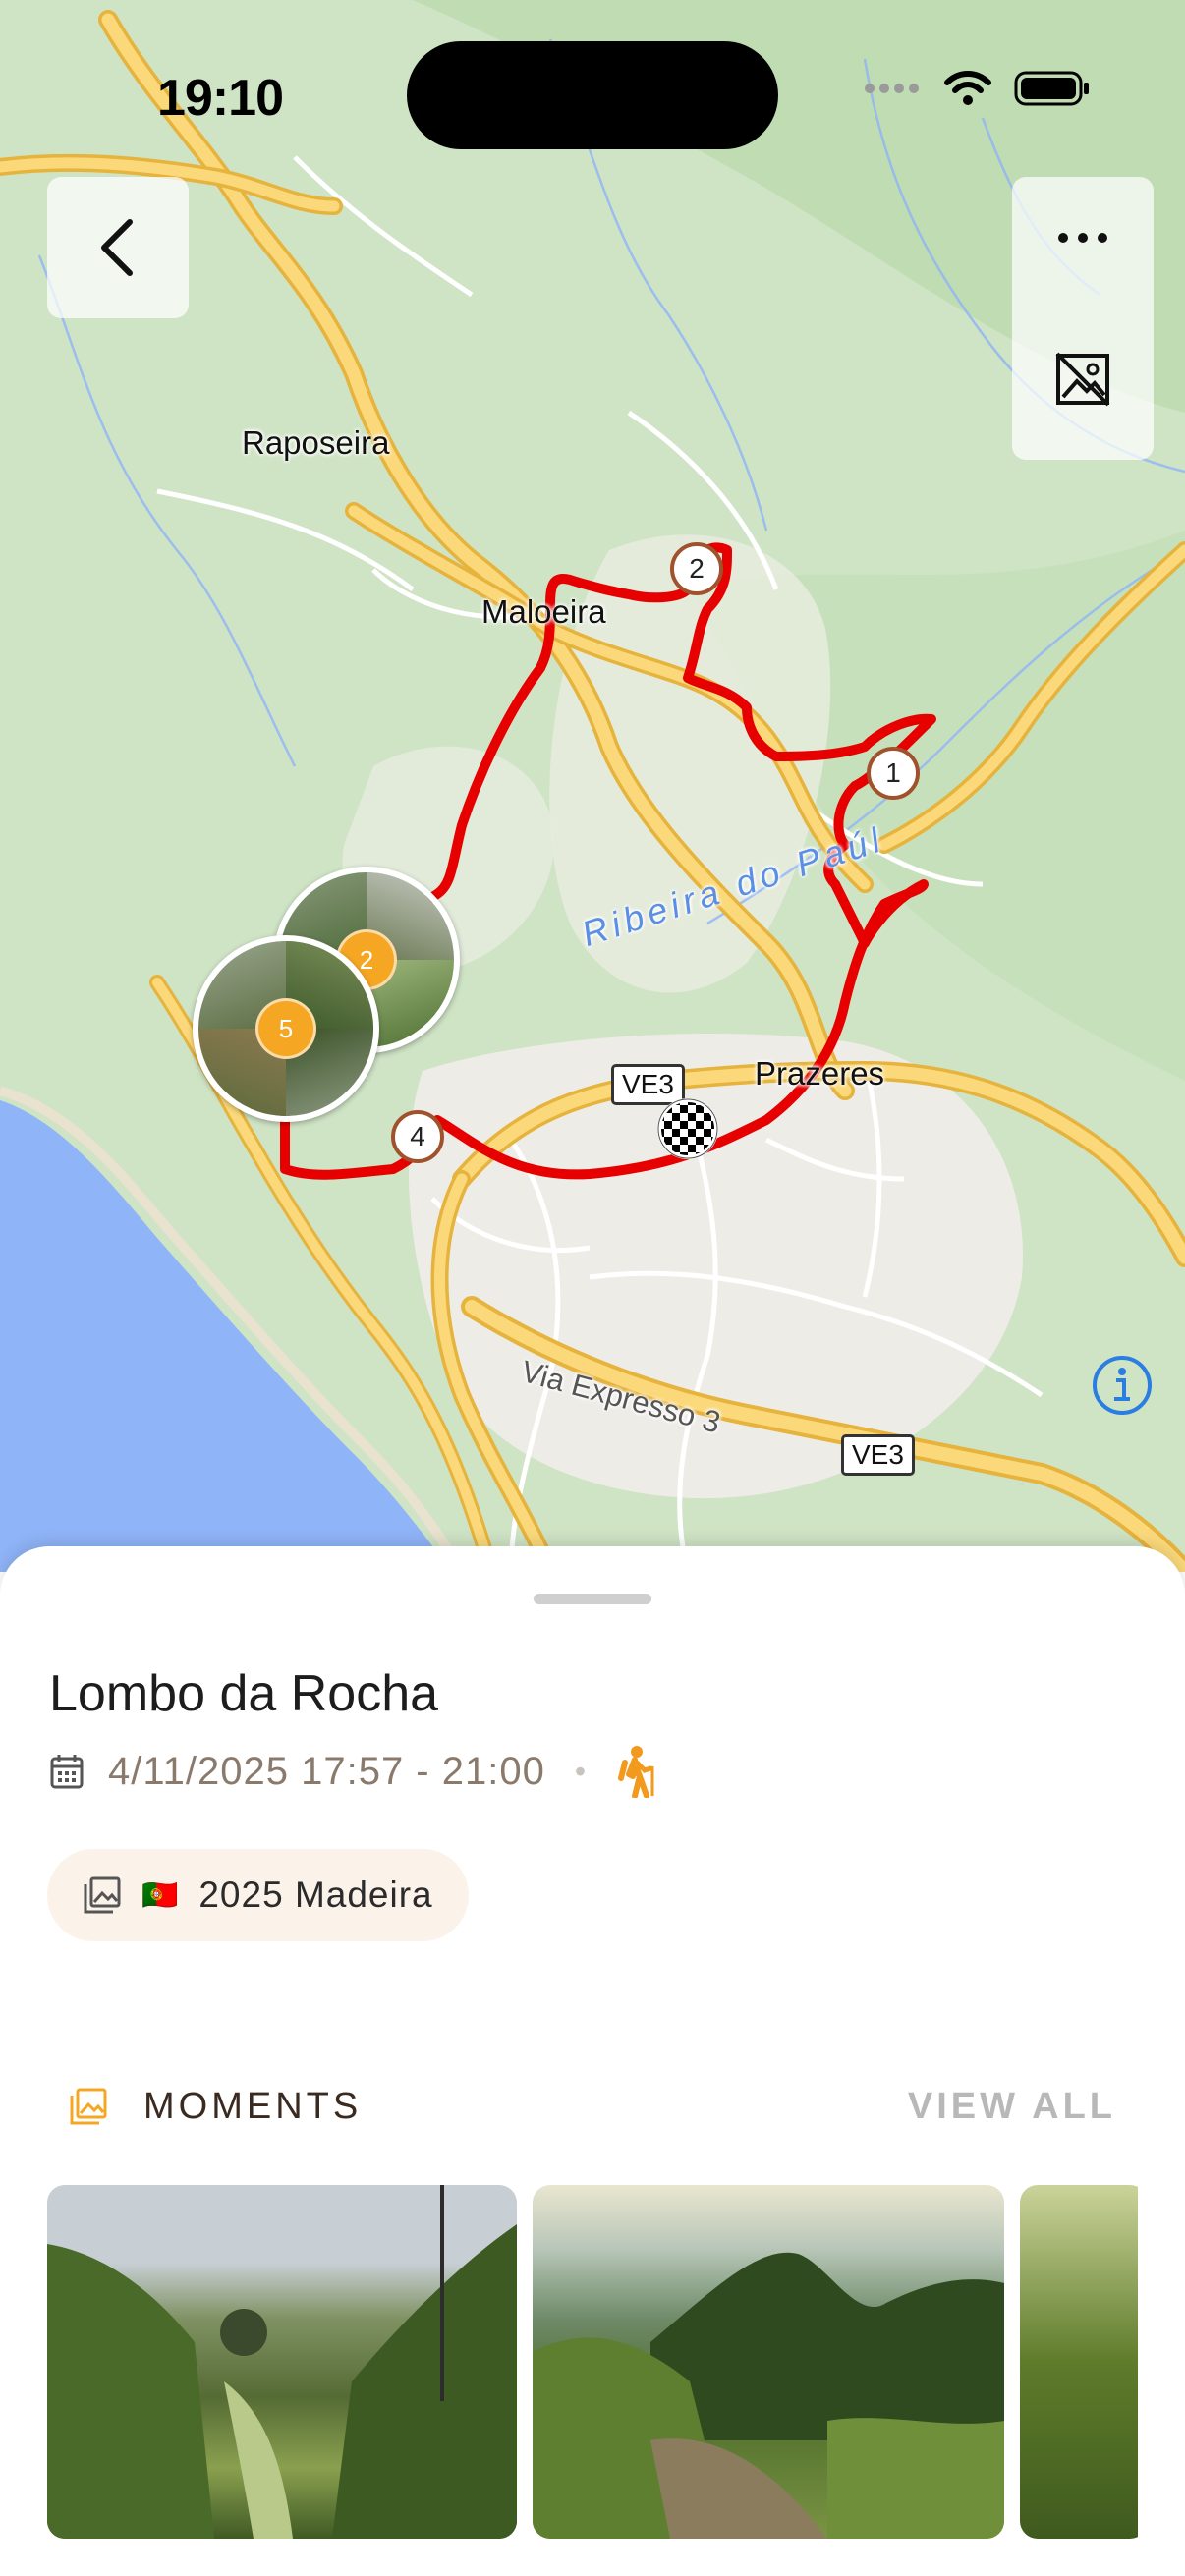  Describe the element at coordinates (636, 1772) in the screenshot. I see `hiking-icon` at that location.